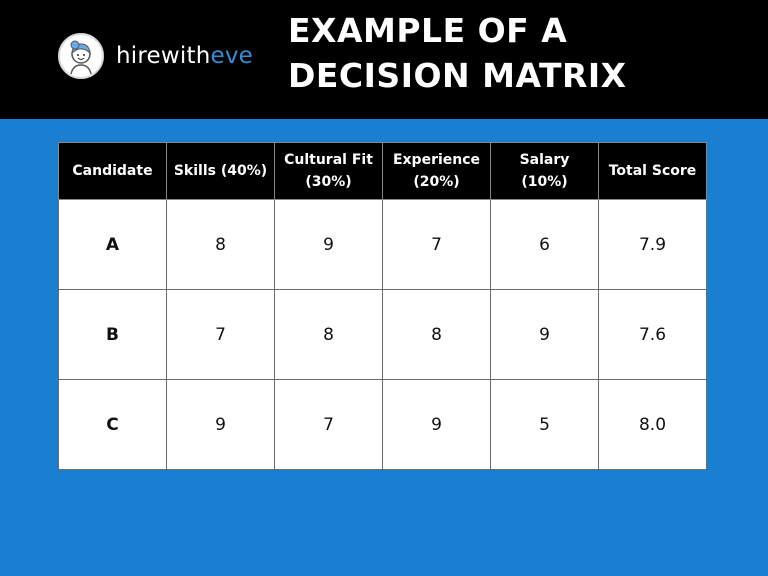 This screenshot has width=768, height=576. Describe the element at coordinates (652, 244) in the screenshot. I see `total-score-cell: 7.9` at that location.